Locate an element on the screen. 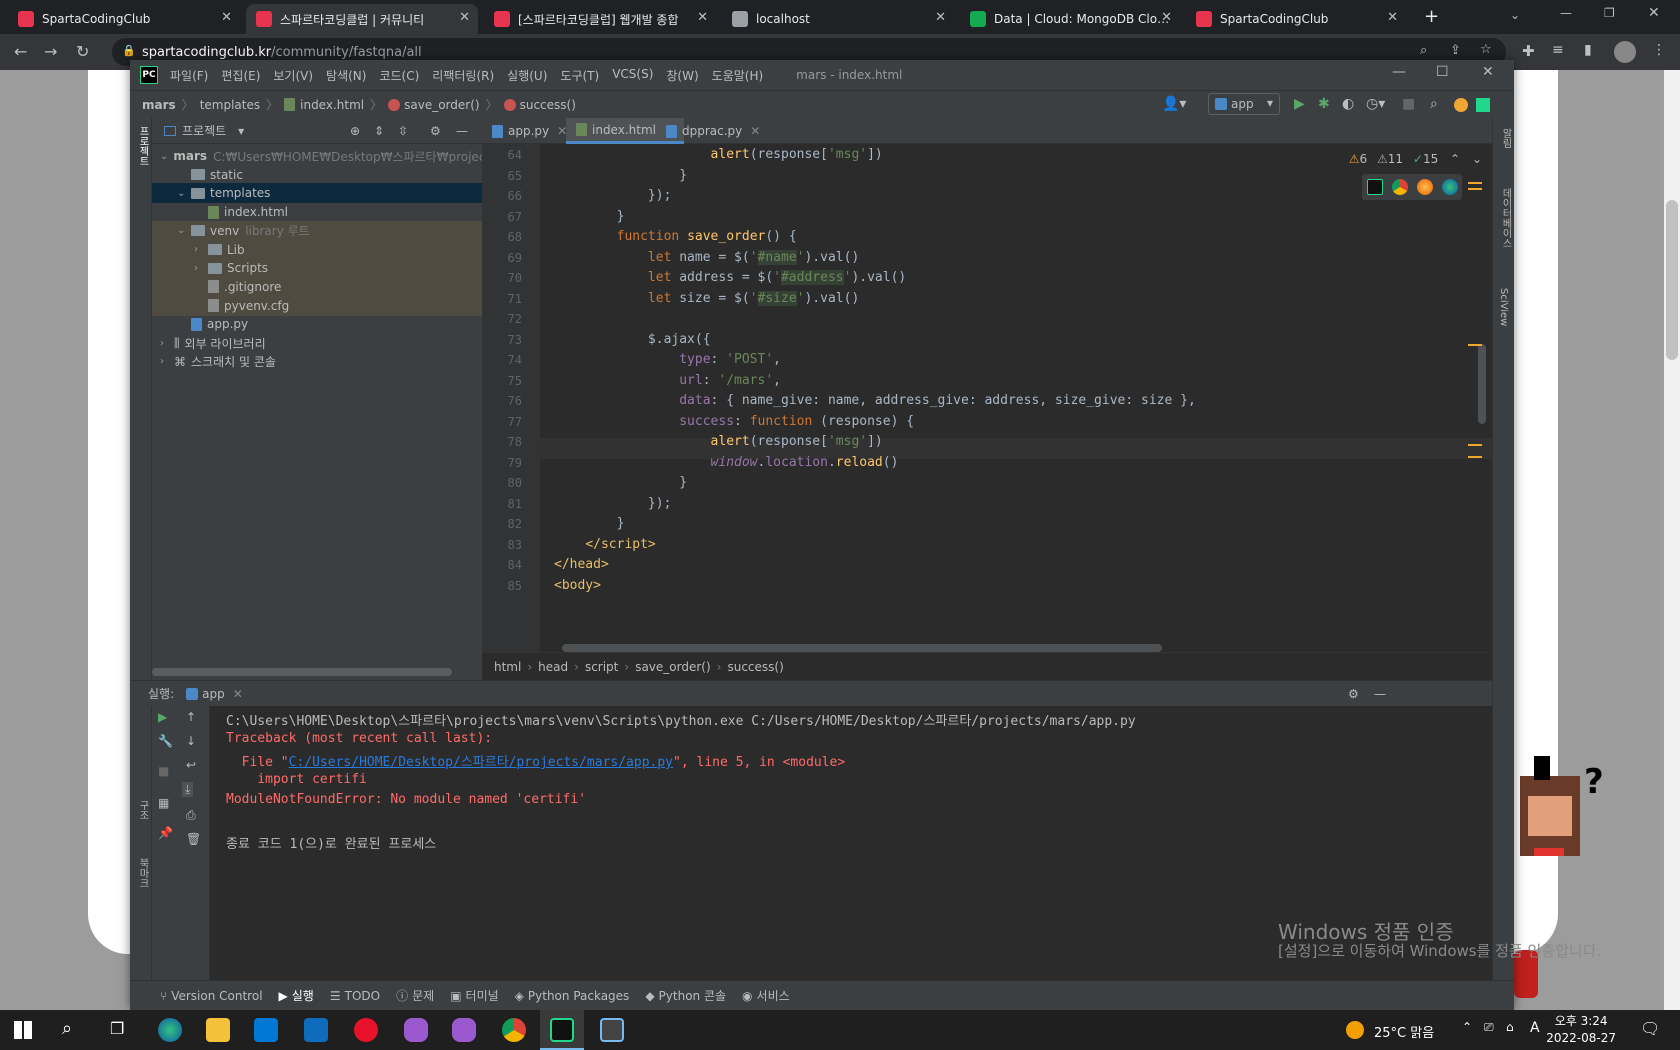 The width and height of the screenshot is (1680, 1050). stop-icon: ■ is located at coordinates (1408, 104).